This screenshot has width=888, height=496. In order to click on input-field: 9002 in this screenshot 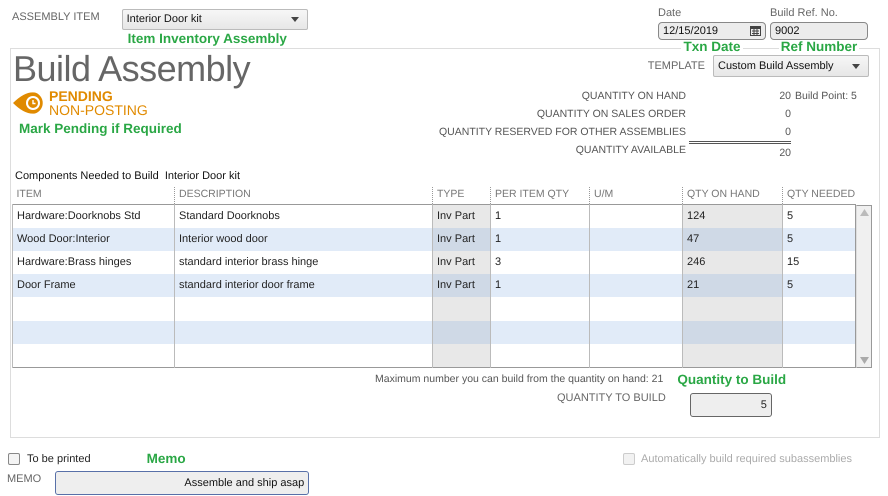, I will do `click(819, 31)`.